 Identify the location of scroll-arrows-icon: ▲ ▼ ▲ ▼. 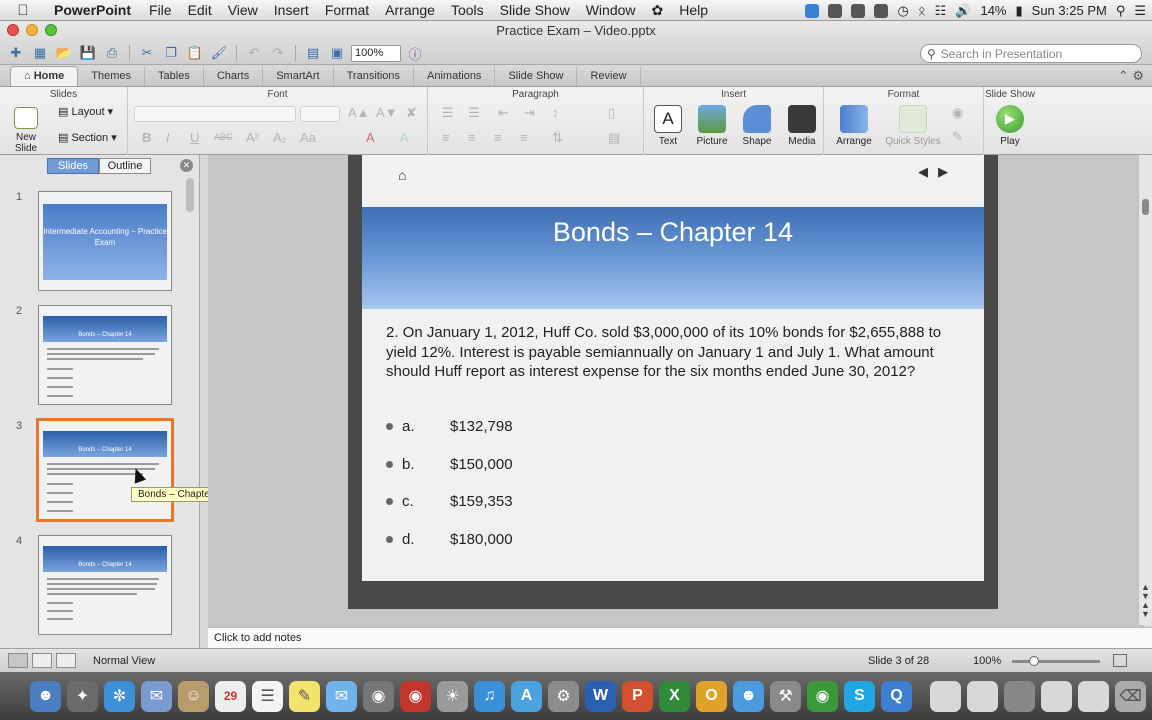
(1145, 601).